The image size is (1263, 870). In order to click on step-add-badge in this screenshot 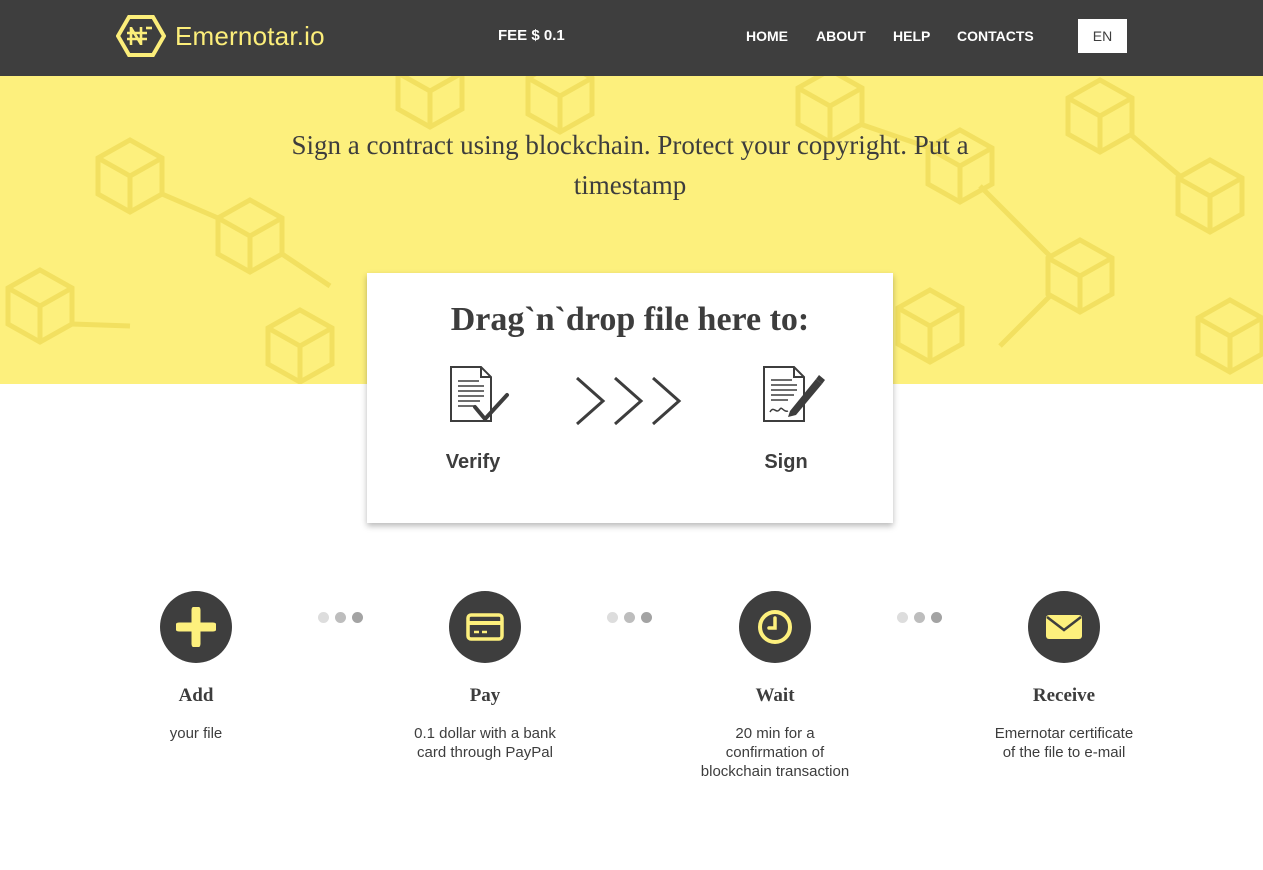, I will do `click(196, 627)`.